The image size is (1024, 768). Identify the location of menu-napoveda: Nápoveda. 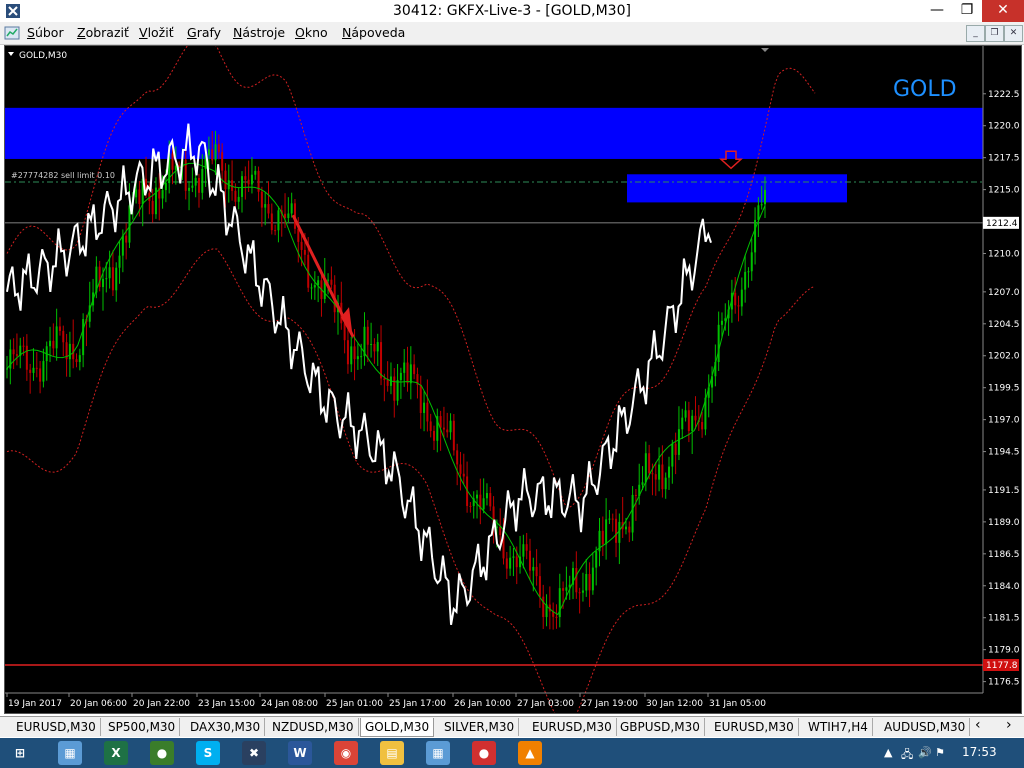
(373, 32).